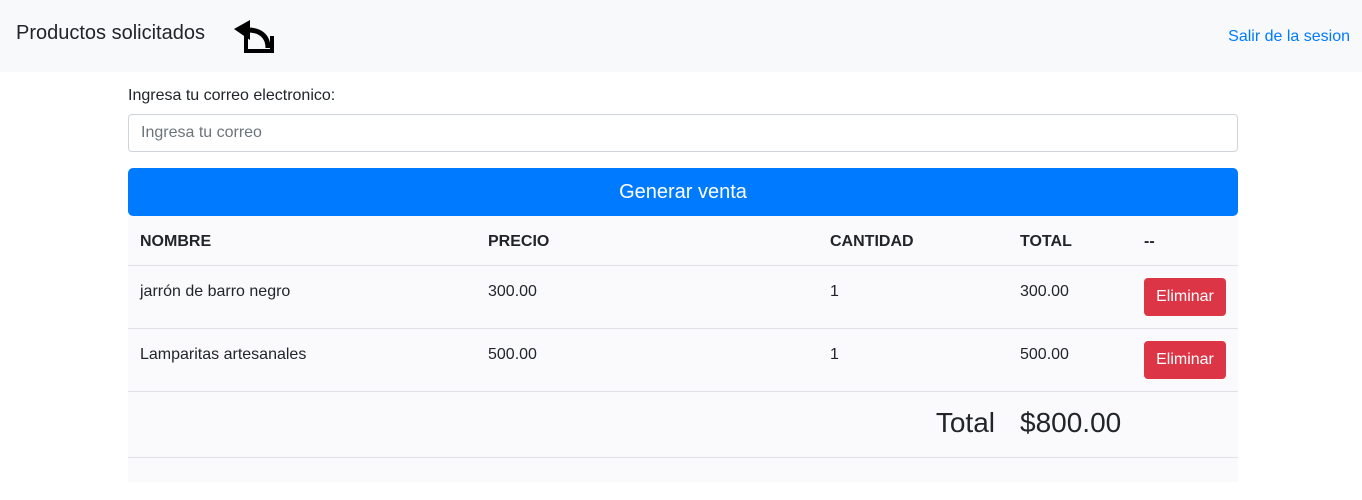 This screenshot has height=500, width=1362. Describe the element at coordinates (965, 422) in the screenshot. I see `total-label: Total` at that location.